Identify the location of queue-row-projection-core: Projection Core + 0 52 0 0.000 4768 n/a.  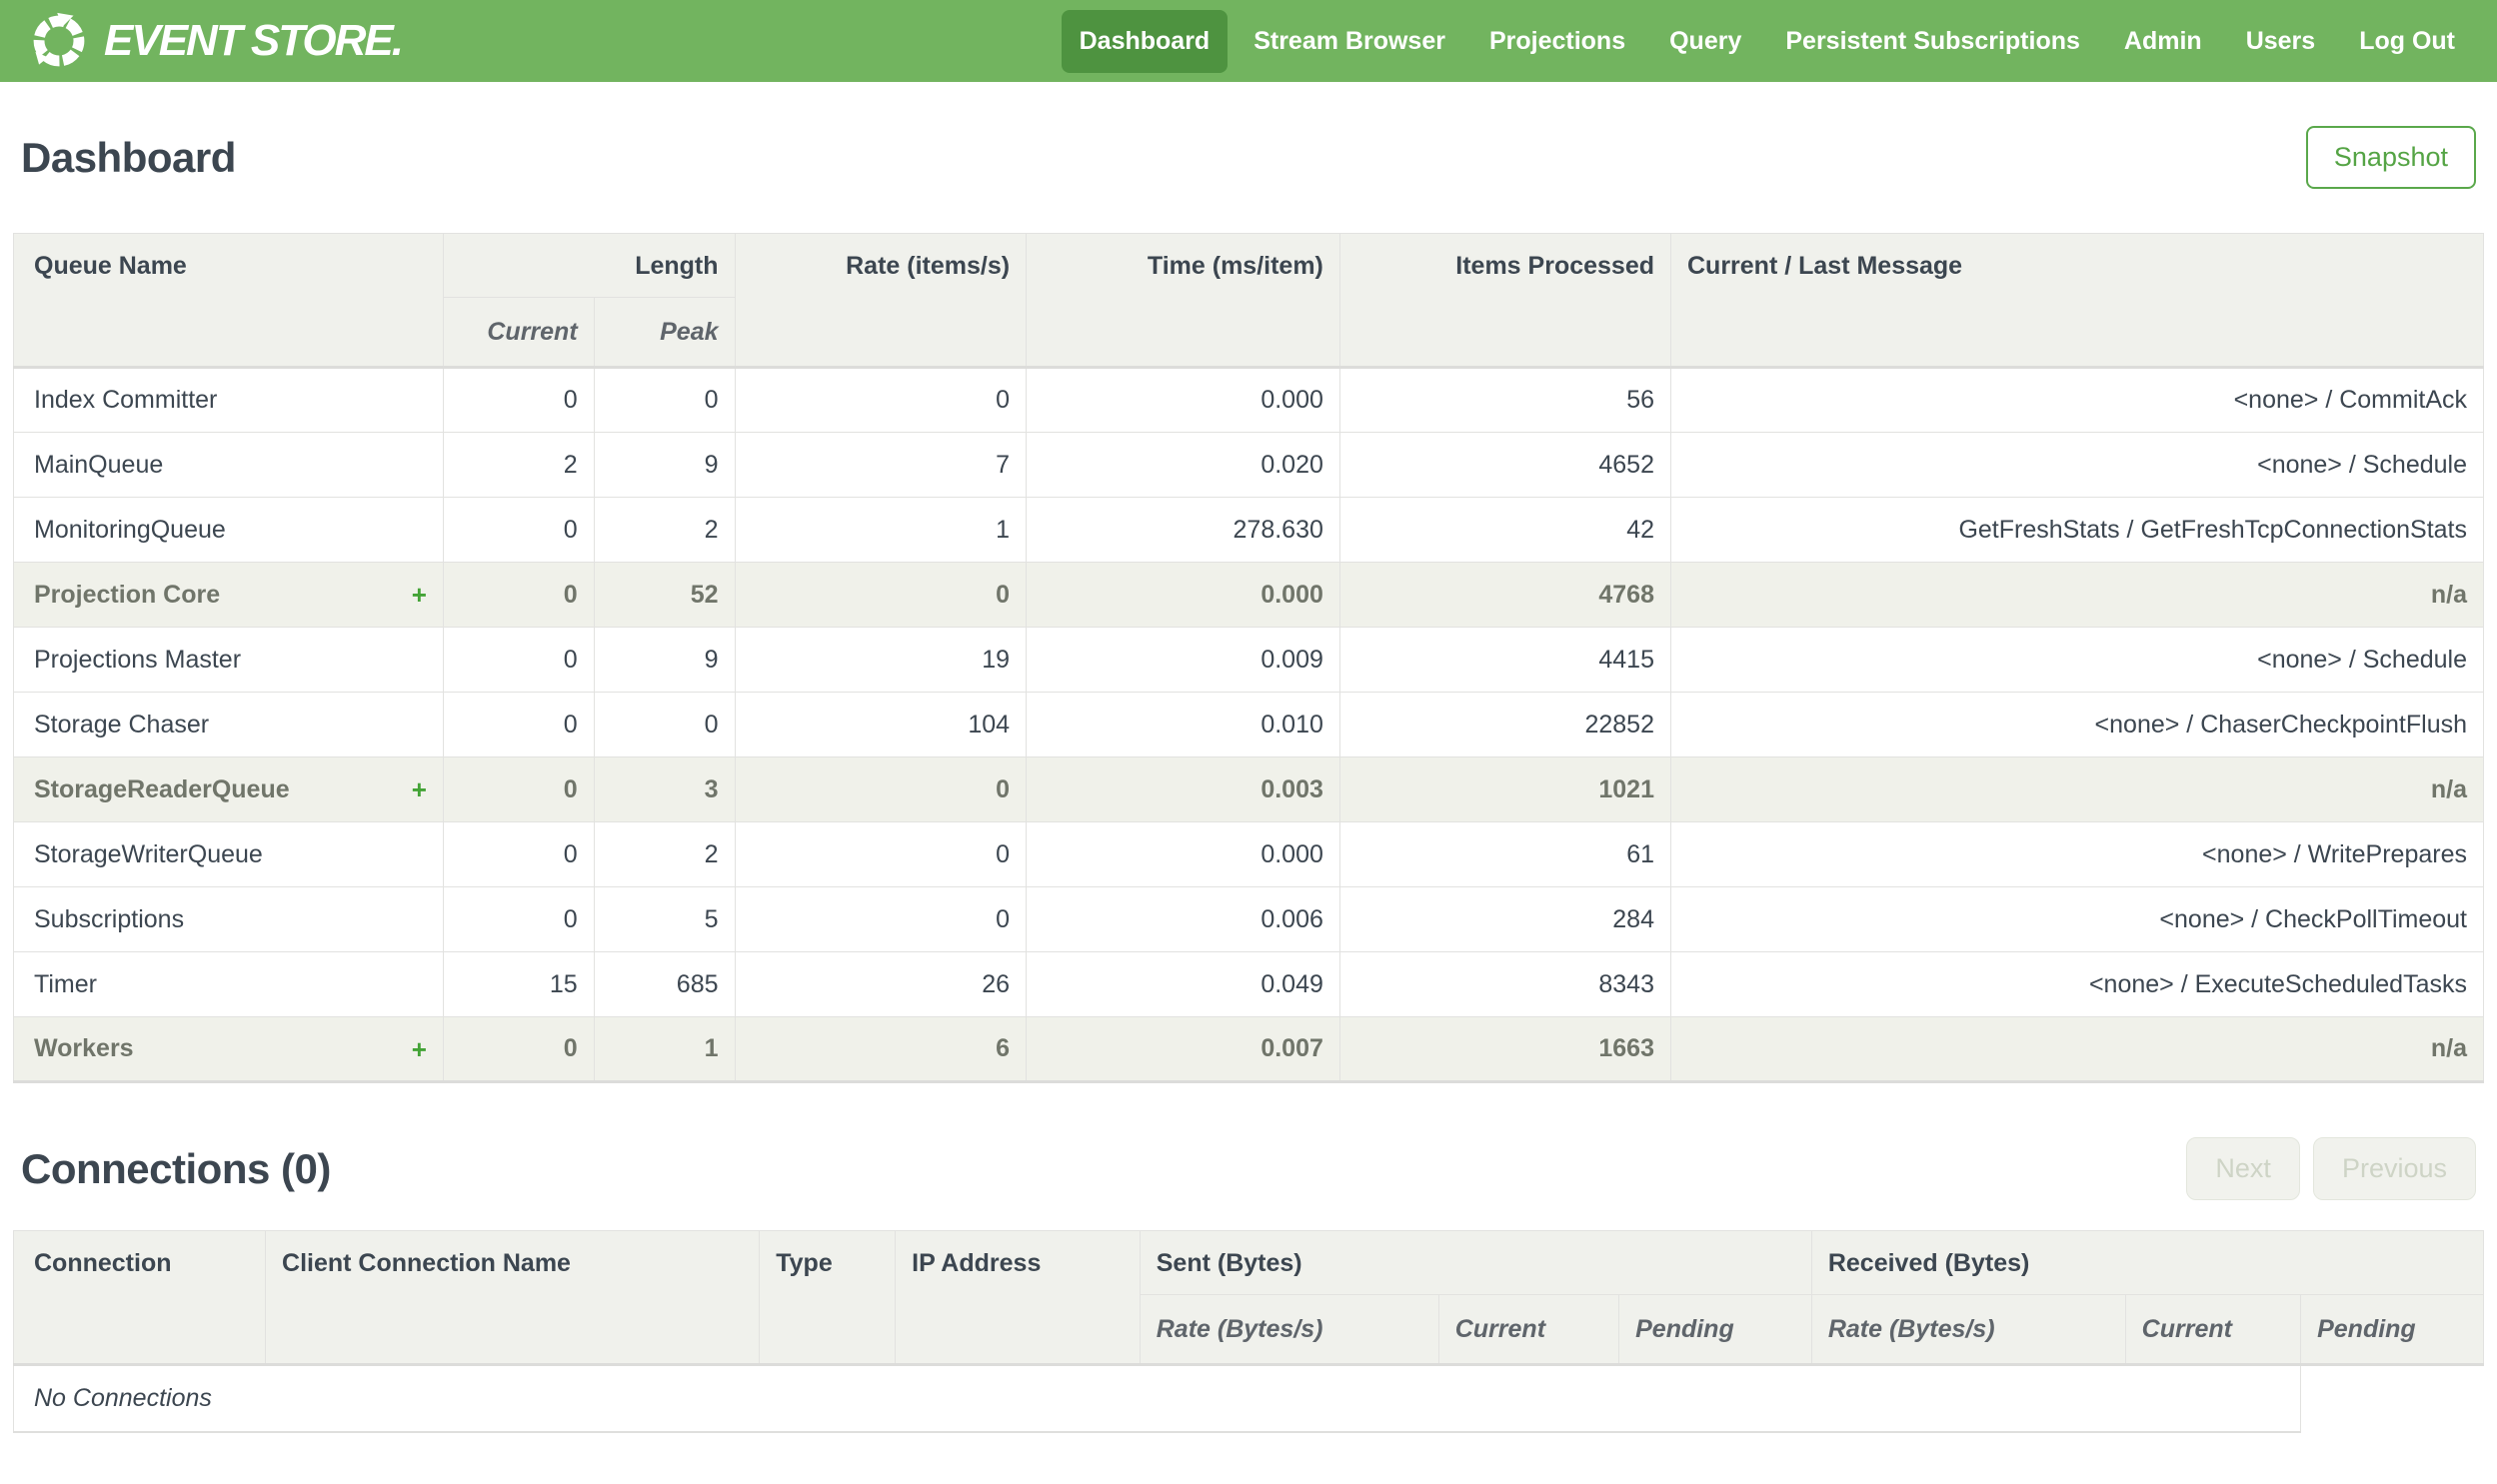
(1248, 595).